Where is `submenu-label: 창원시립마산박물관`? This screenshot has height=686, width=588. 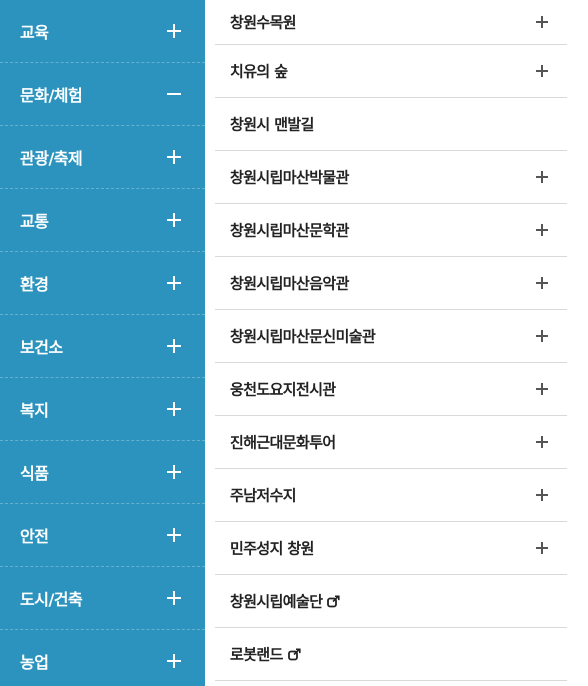 submenu-label: 창원시립마산박물관 is located at coordinates (289, 177).